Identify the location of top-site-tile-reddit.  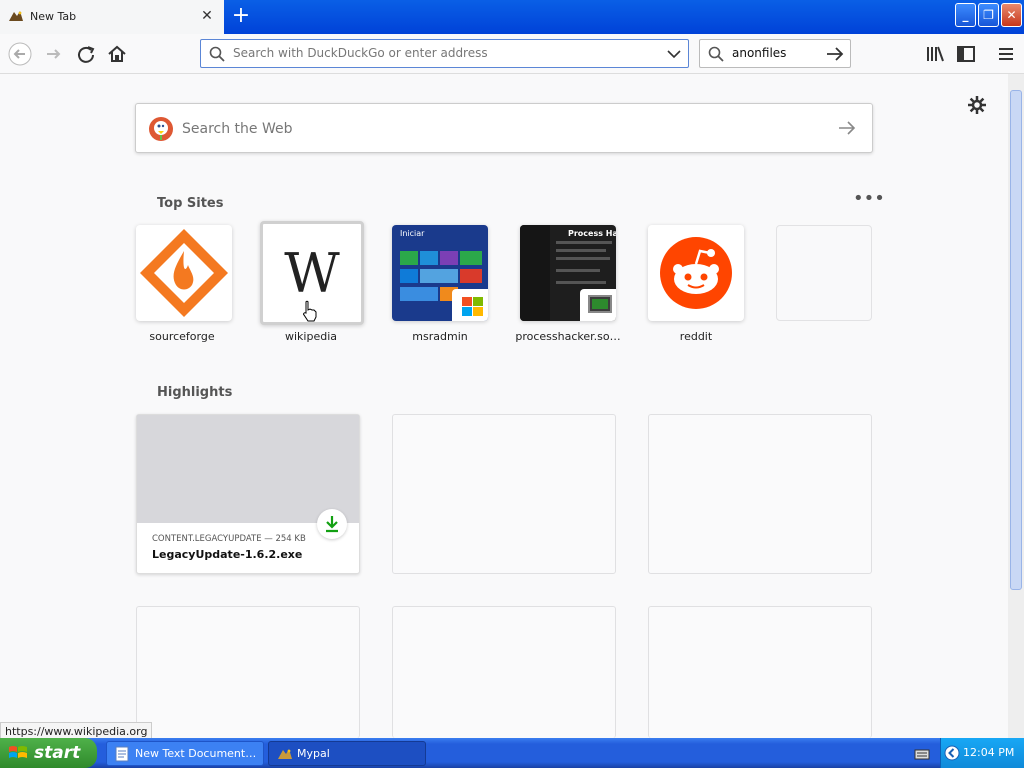
(696, 273).